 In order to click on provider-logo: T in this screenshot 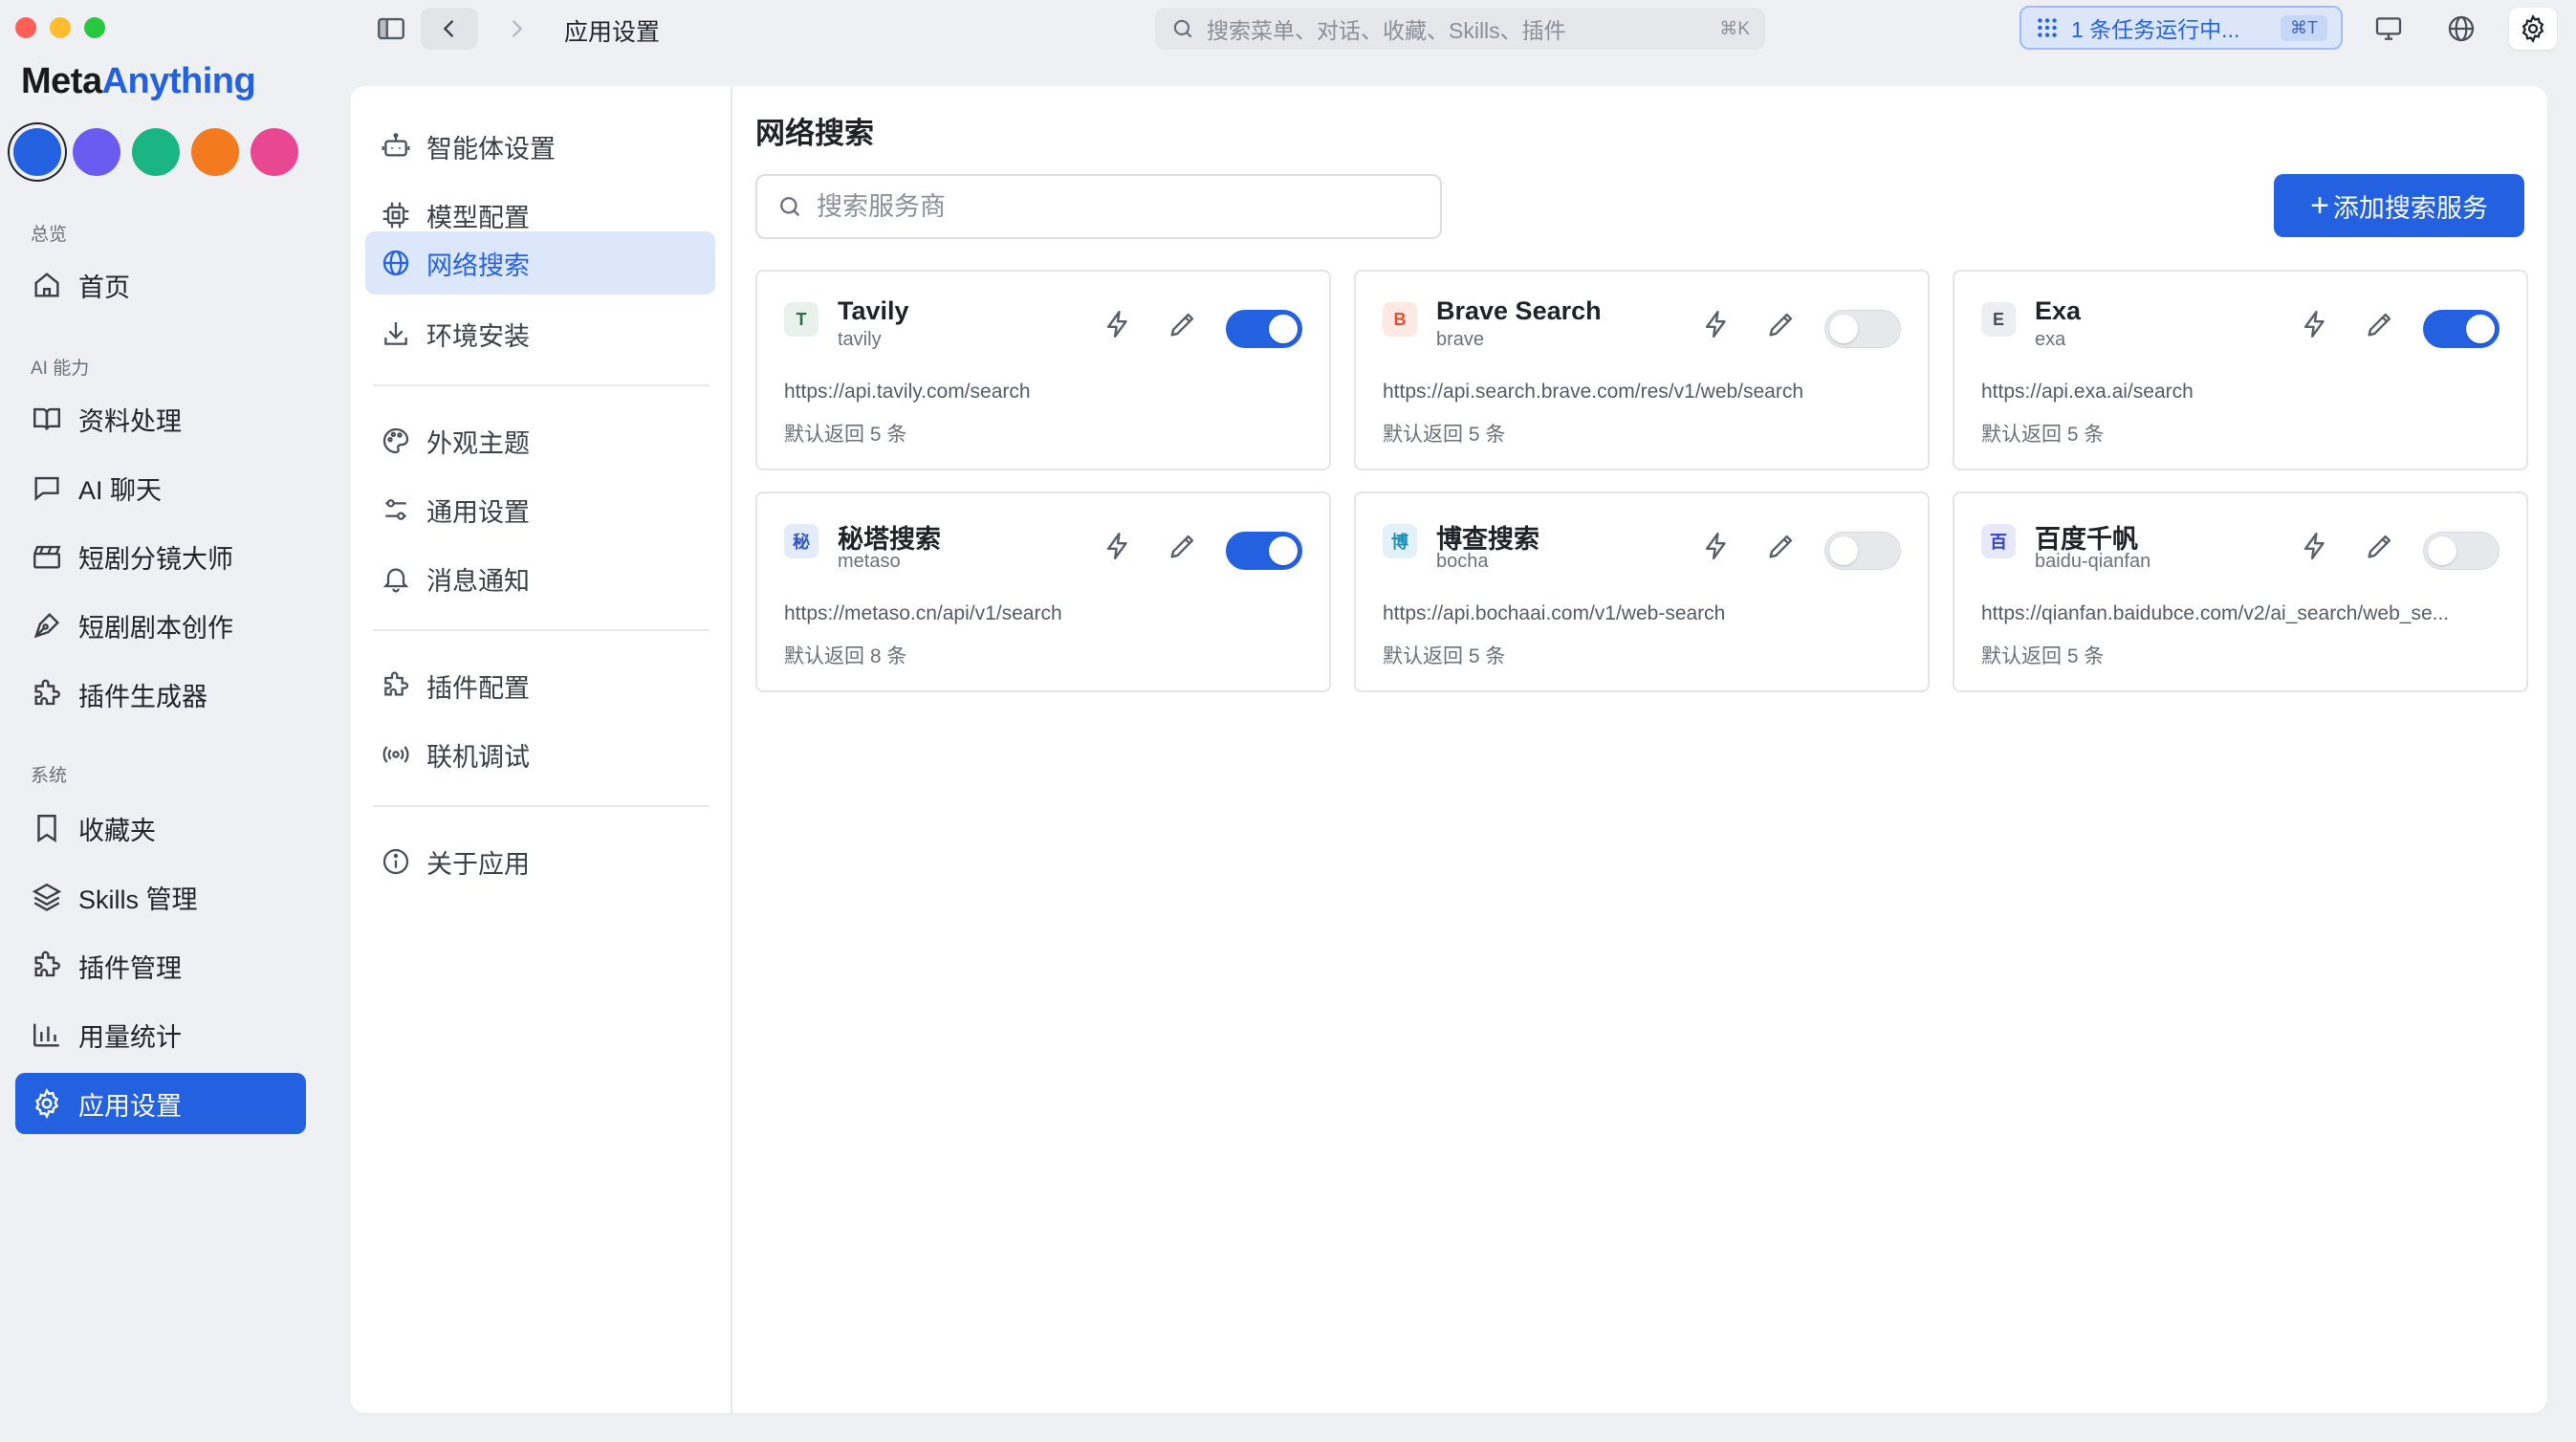, I will do `click(801, 319)`.